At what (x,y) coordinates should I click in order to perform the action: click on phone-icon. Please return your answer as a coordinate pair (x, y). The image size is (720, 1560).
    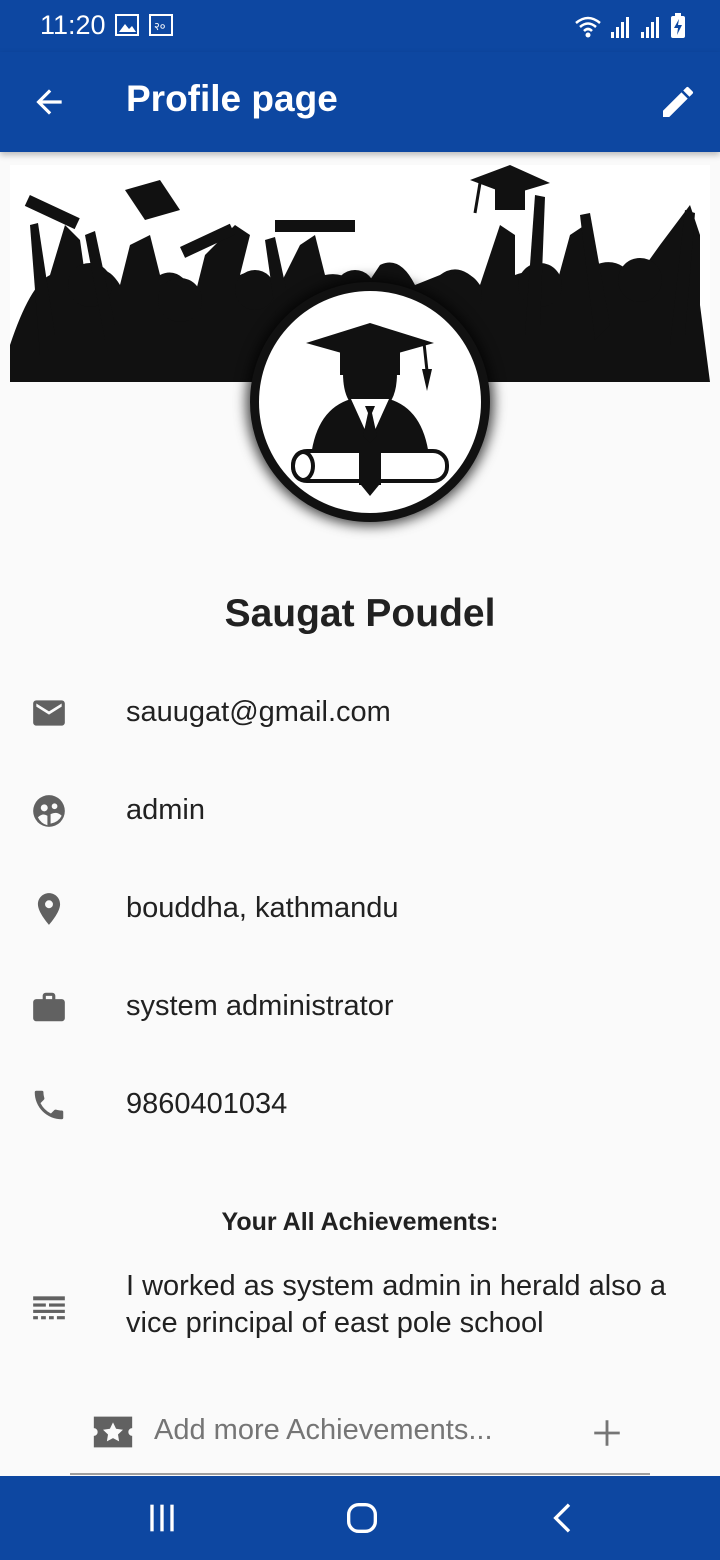
    Looking at the image, I should click on (49, 1105).